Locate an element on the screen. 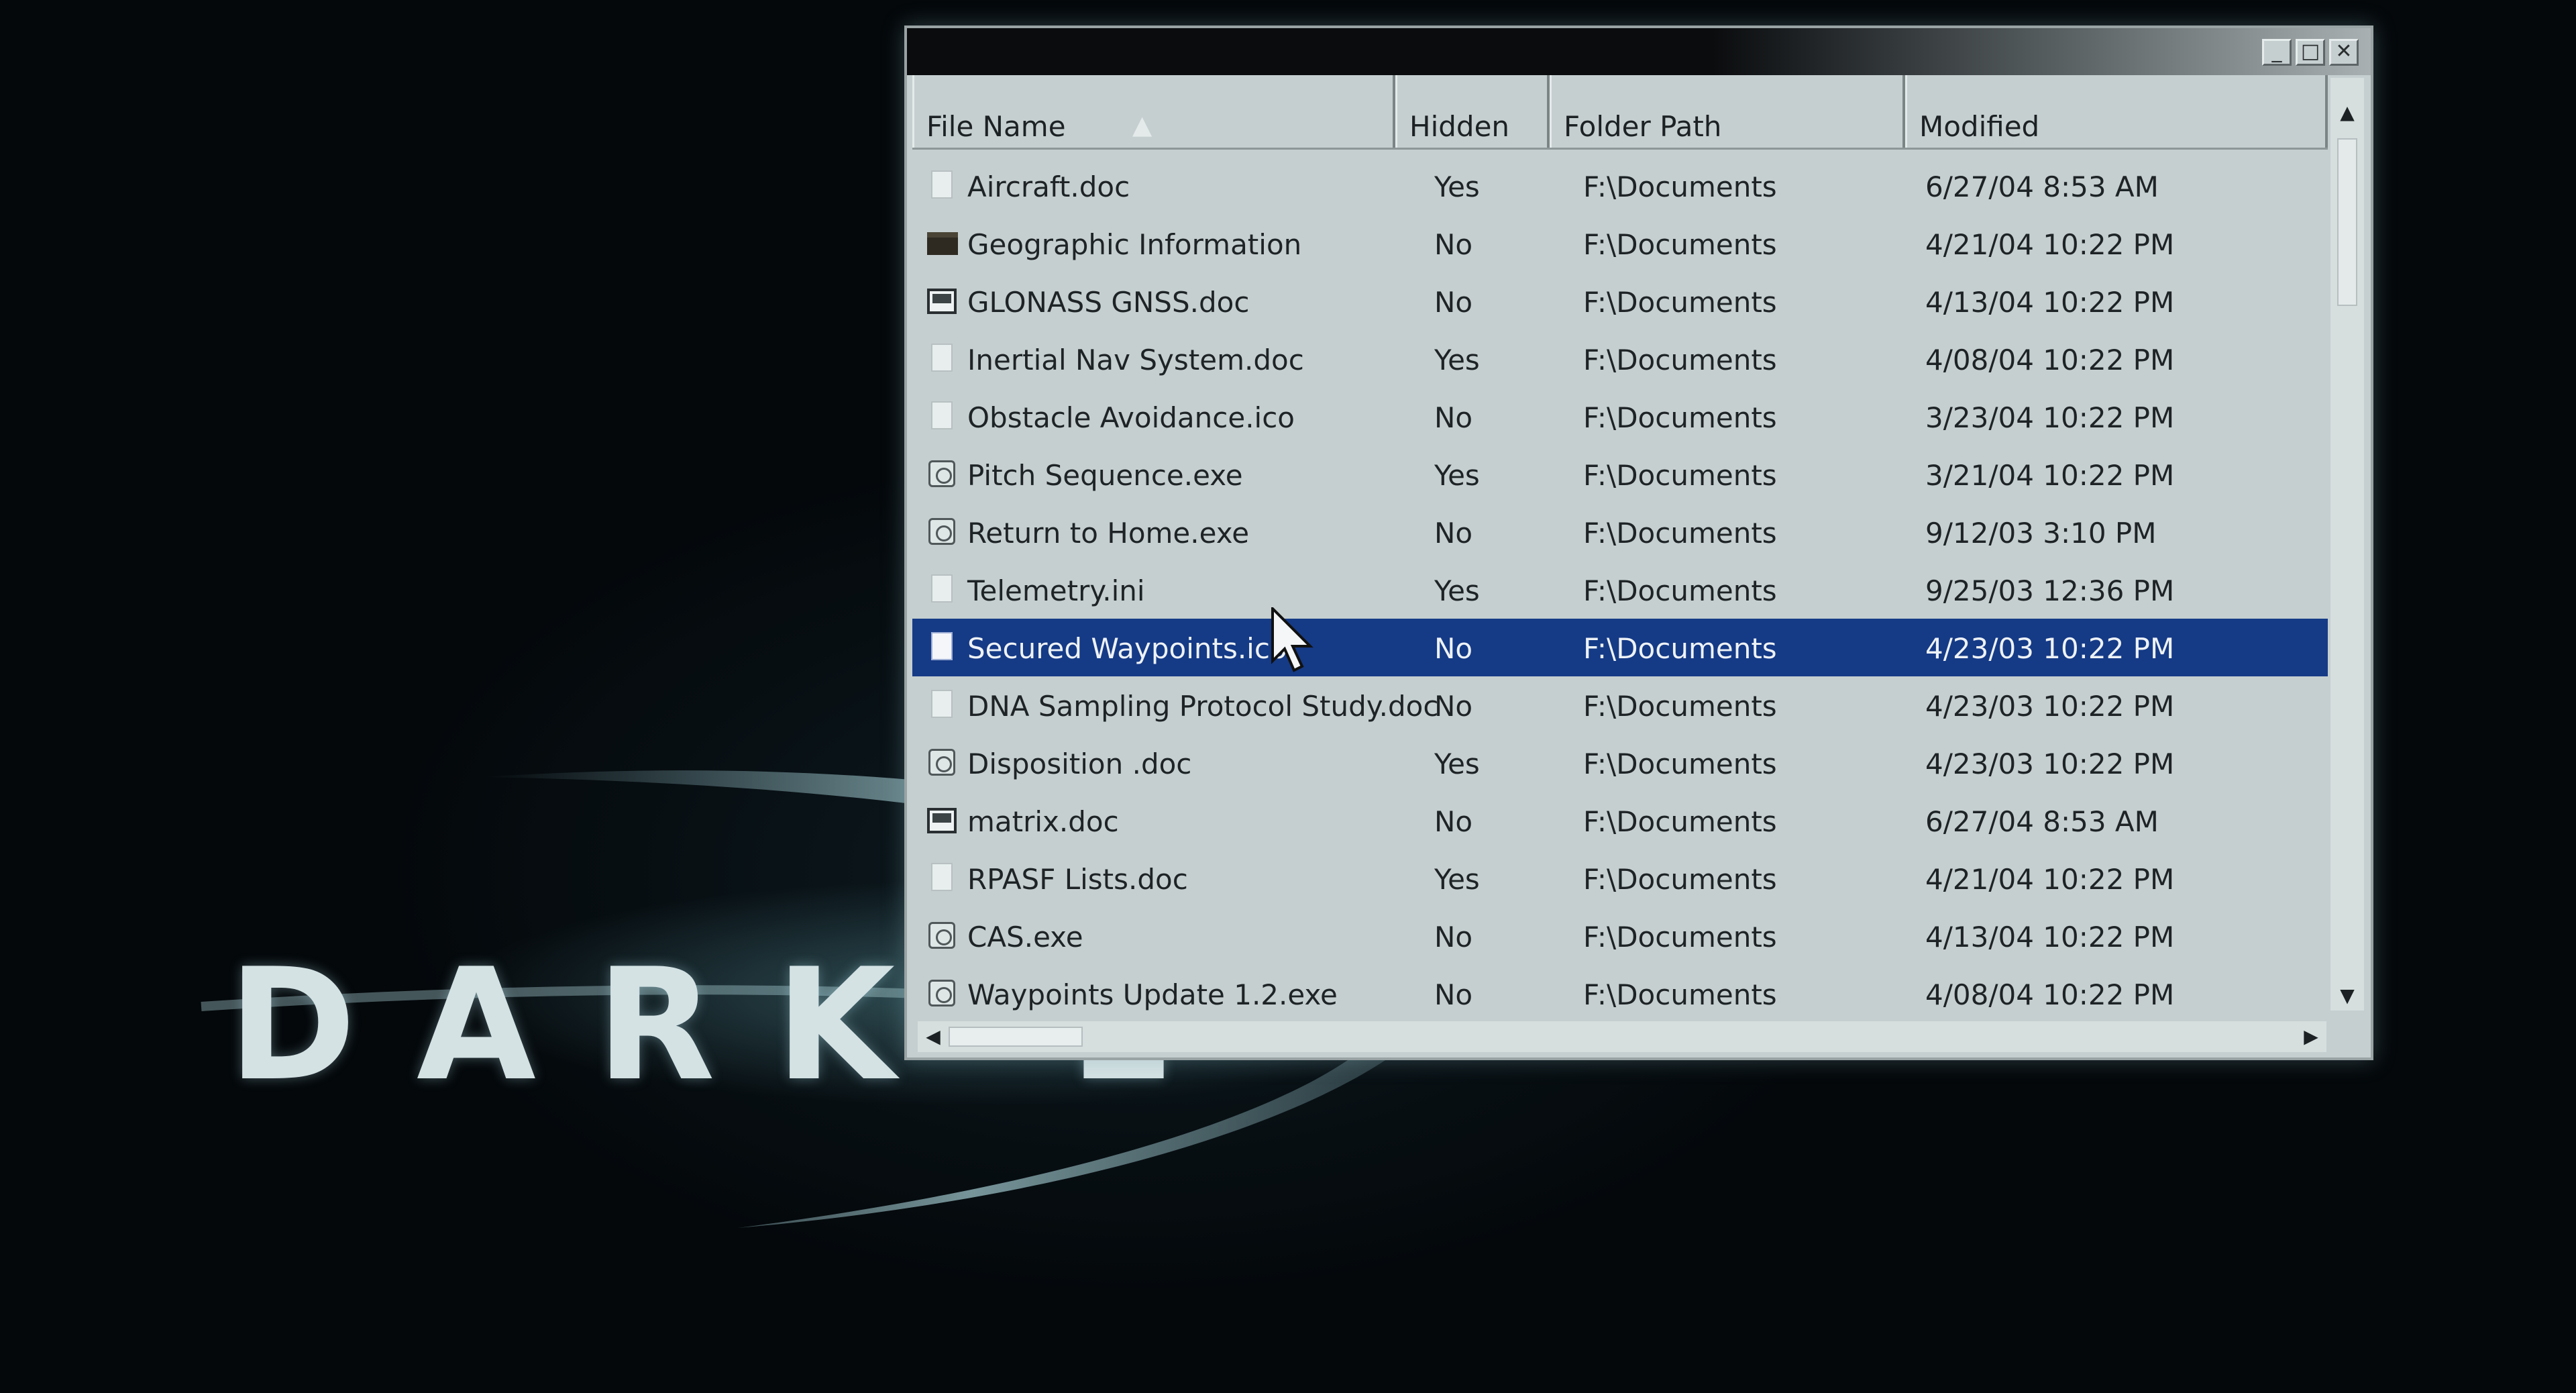 This screenshot has width=2576, height=1393. file-name: matrix.doc is located at coordinates (1043, 821).